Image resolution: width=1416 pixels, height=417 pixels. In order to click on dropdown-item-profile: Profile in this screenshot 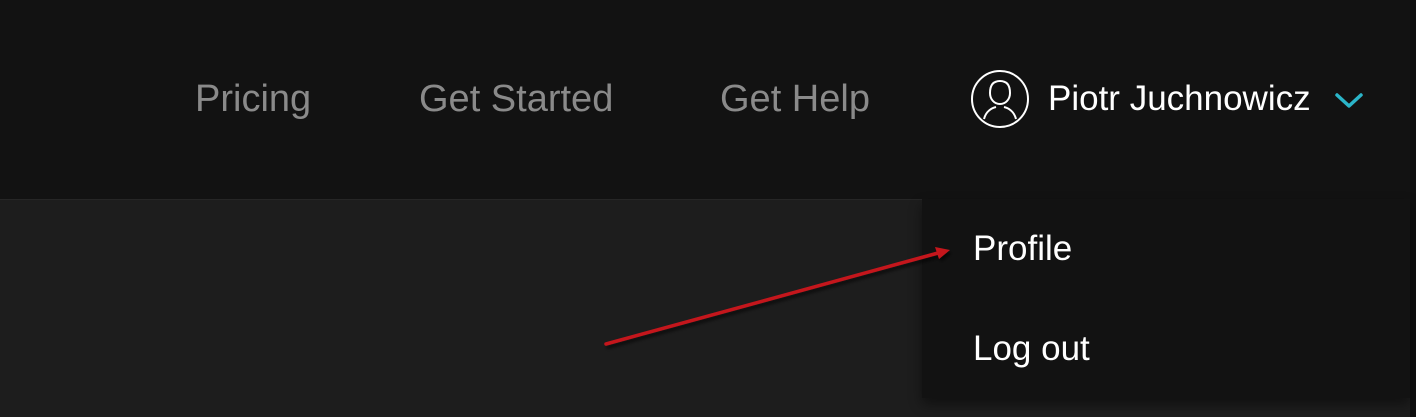, I will do `click(1022, 249)`.